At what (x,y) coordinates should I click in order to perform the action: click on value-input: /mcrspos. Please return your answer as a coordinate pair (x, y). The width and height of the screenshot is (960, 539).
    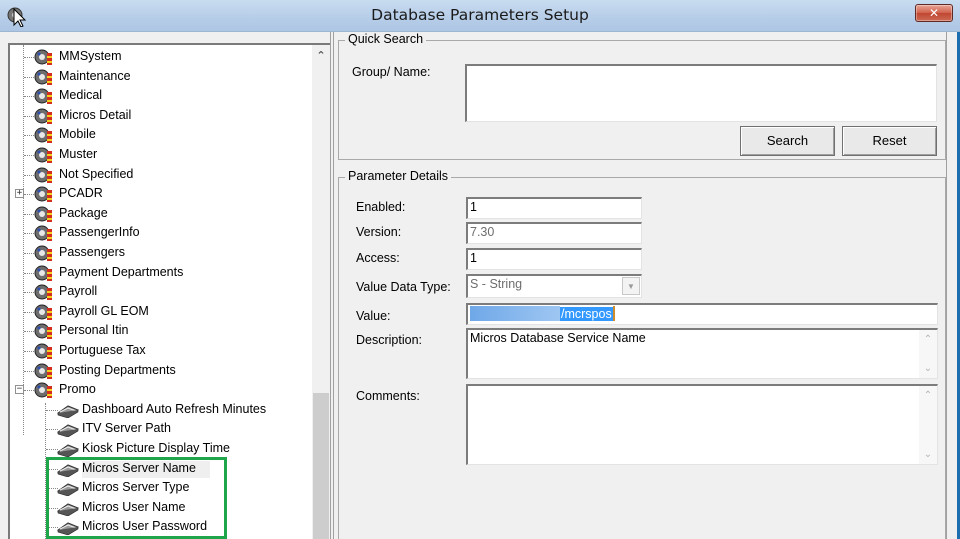
    Looking at the image, I should click on (702, 314).